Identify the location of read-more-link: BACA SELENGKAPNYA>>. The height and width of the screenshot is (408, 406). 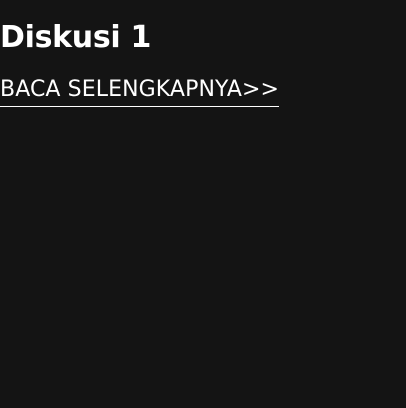
(140, 91).